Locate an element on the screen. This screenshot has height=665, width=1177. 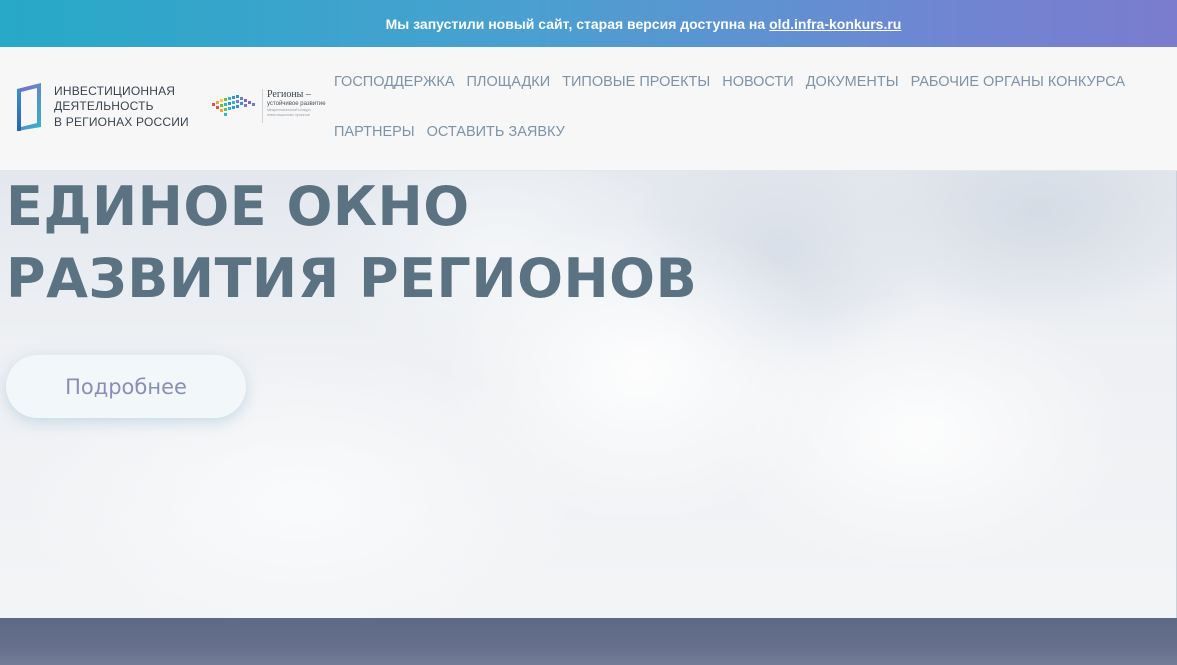
old-site-link: old.infra-konkurs.ru is located at coordinates (835, 24).